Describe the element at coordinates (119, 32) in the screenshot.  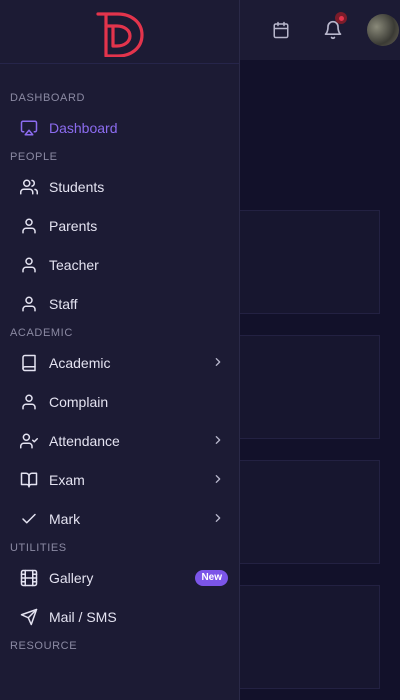
I see `brand-logo` at that location.